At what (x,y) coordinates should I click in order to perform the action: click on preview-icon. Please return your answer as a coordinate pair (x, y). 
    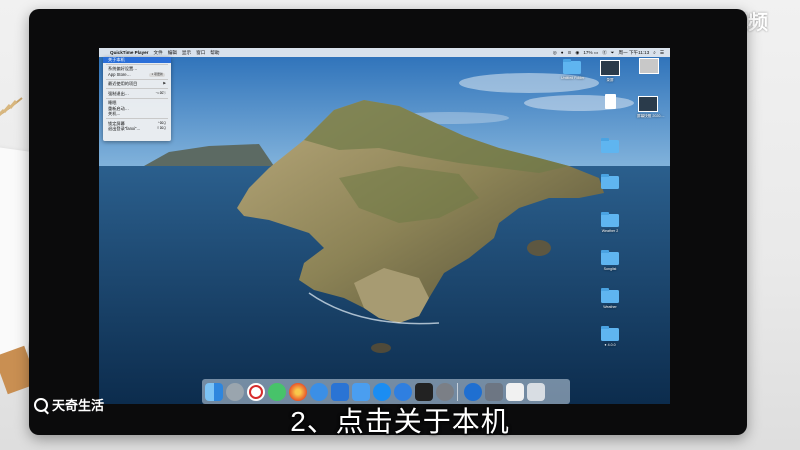
    Looking at the image, I should click on (494, 391).